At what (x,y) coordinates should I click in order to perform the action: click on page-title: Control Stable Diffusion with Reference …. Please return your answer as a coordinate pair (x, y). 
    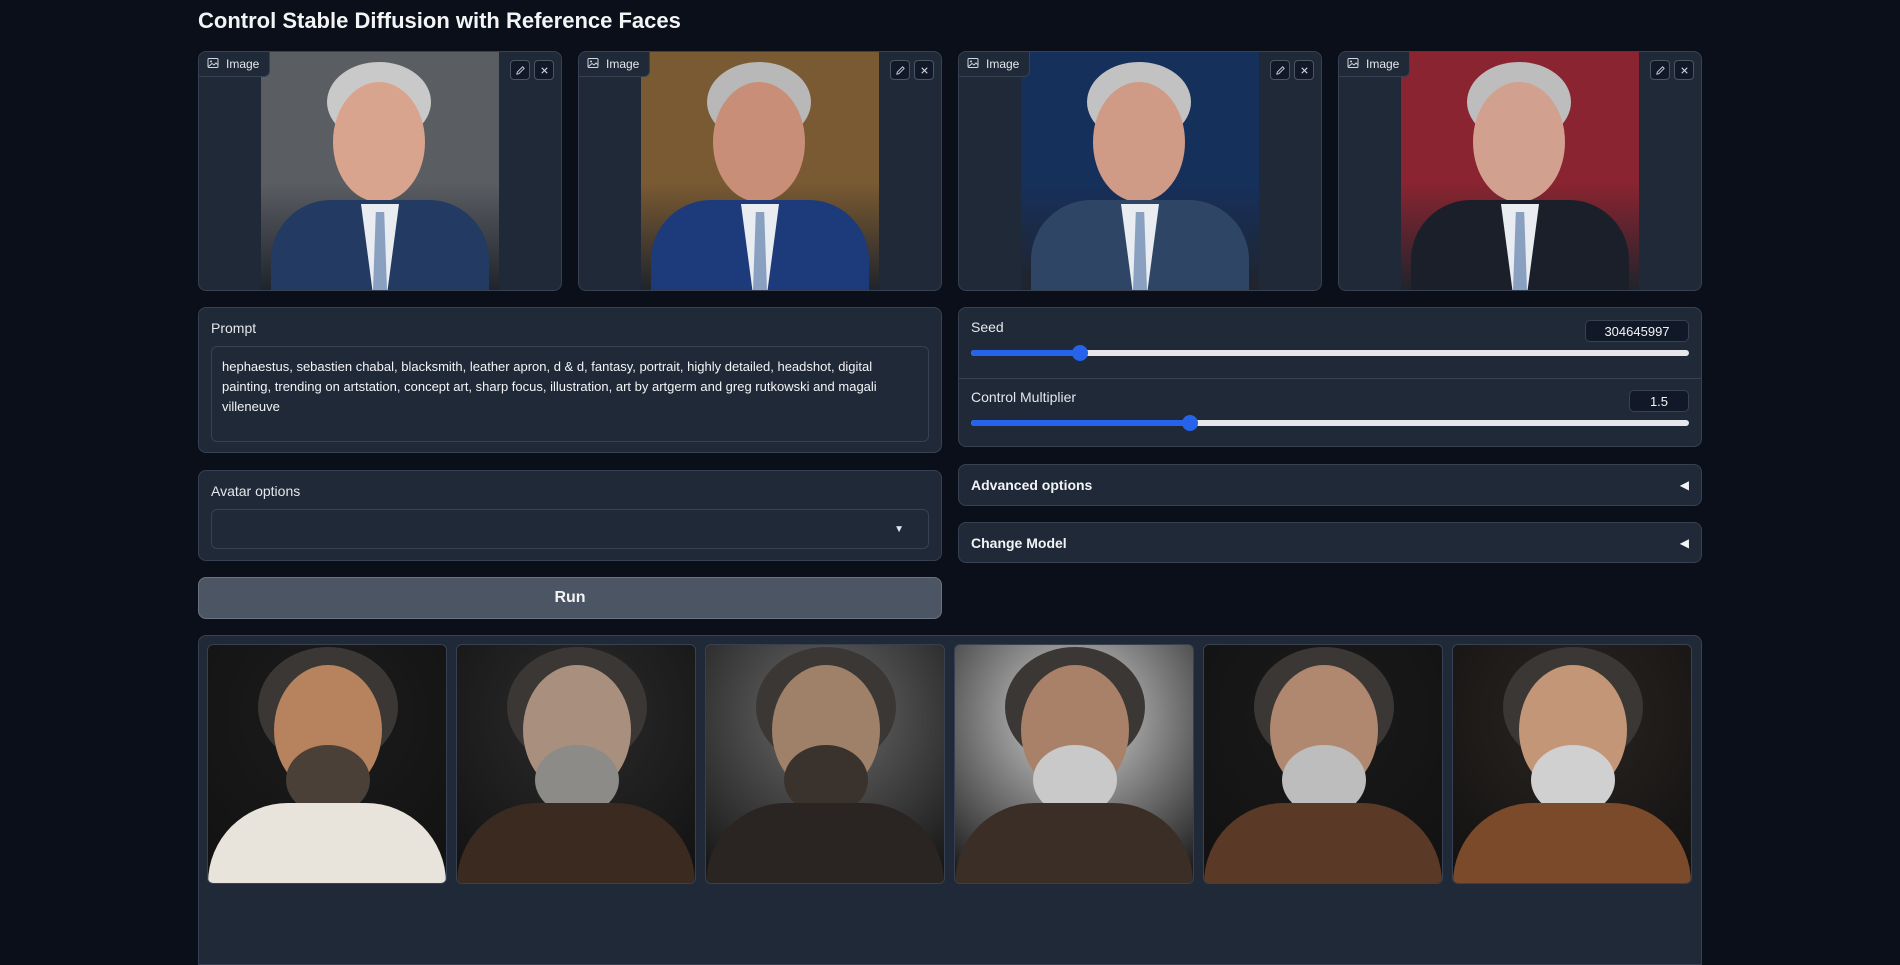
    Looking at the image, I should click on (439, 20).